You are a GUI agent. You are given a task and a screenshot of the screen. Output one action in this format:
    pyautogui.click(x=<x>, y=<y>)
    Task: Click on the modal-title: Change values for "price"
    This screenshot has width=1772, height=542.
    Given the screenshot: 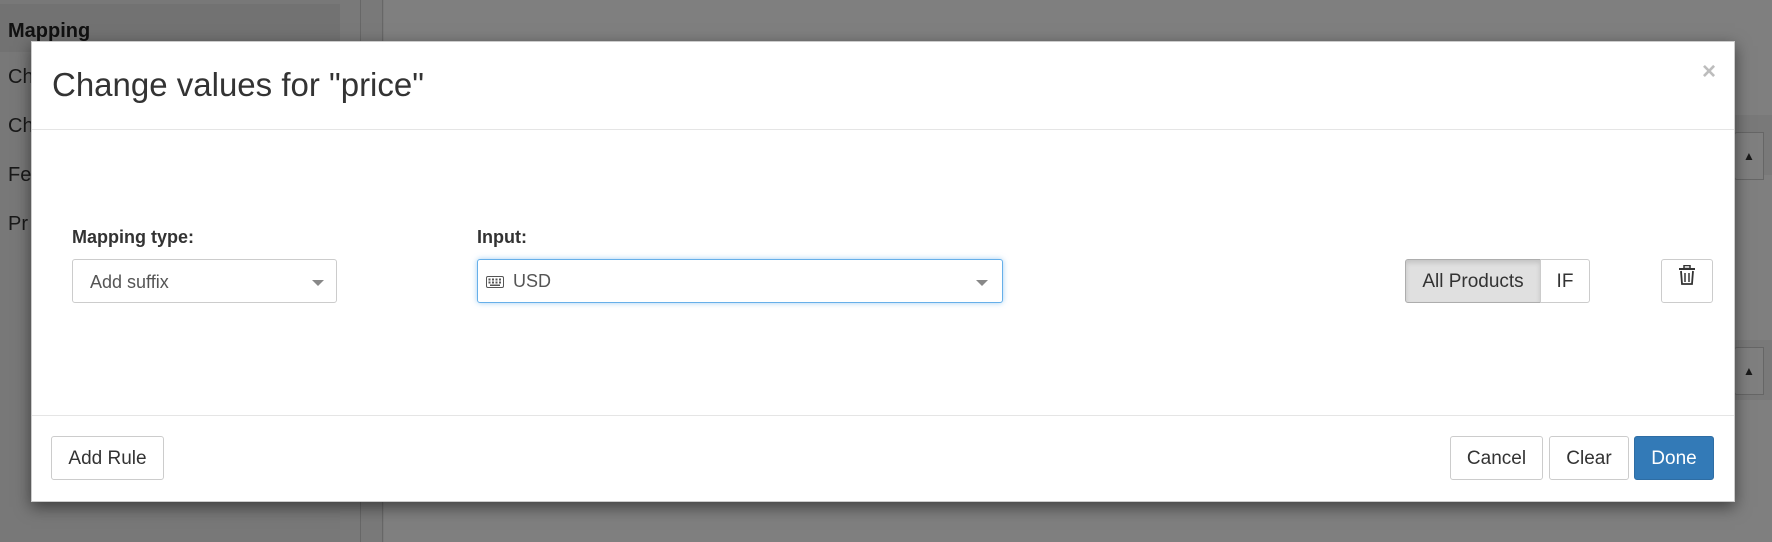 What is the action you would take?
    pyautogui.click(x=238, y=84)
    